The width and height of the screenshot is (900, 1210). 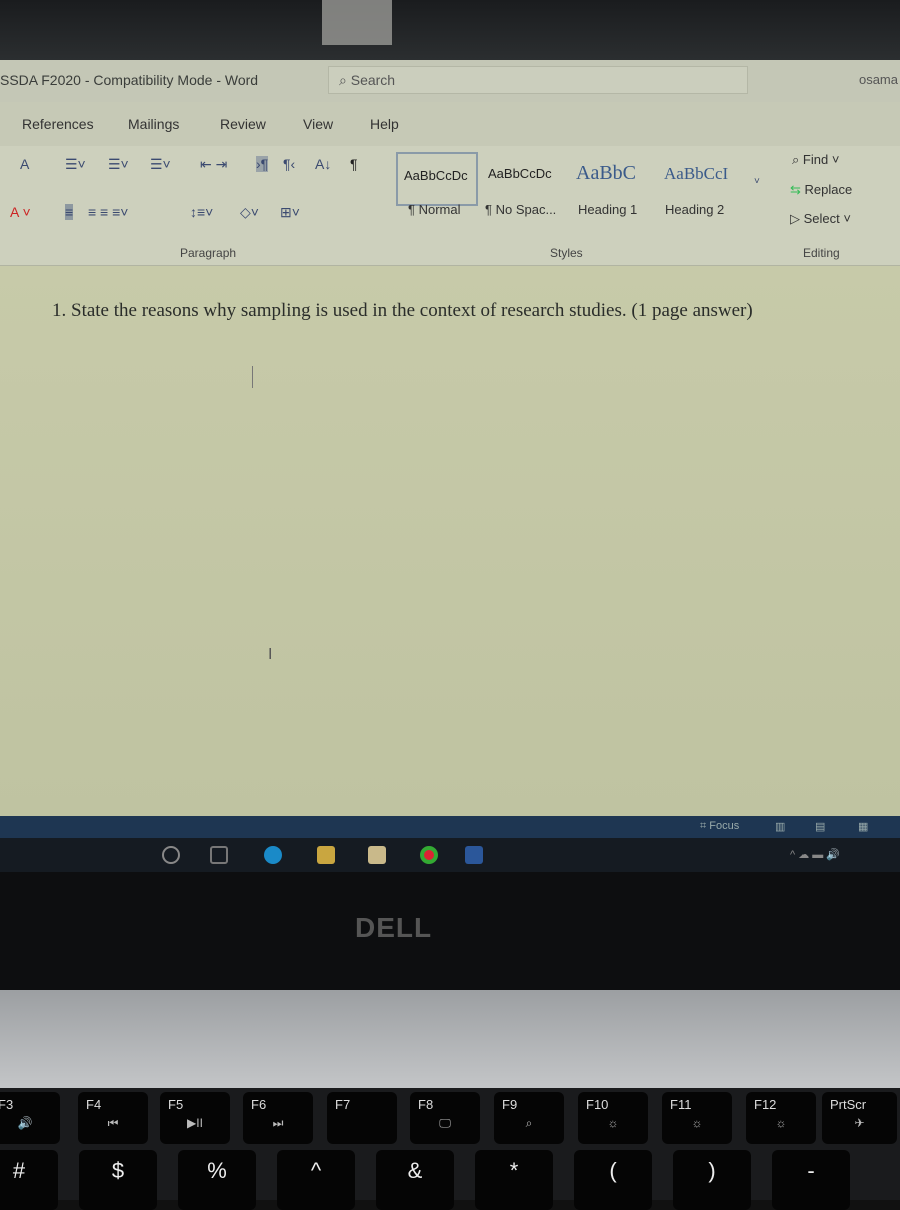 I want to click on tab-references: References, so click(x=58, y=124).